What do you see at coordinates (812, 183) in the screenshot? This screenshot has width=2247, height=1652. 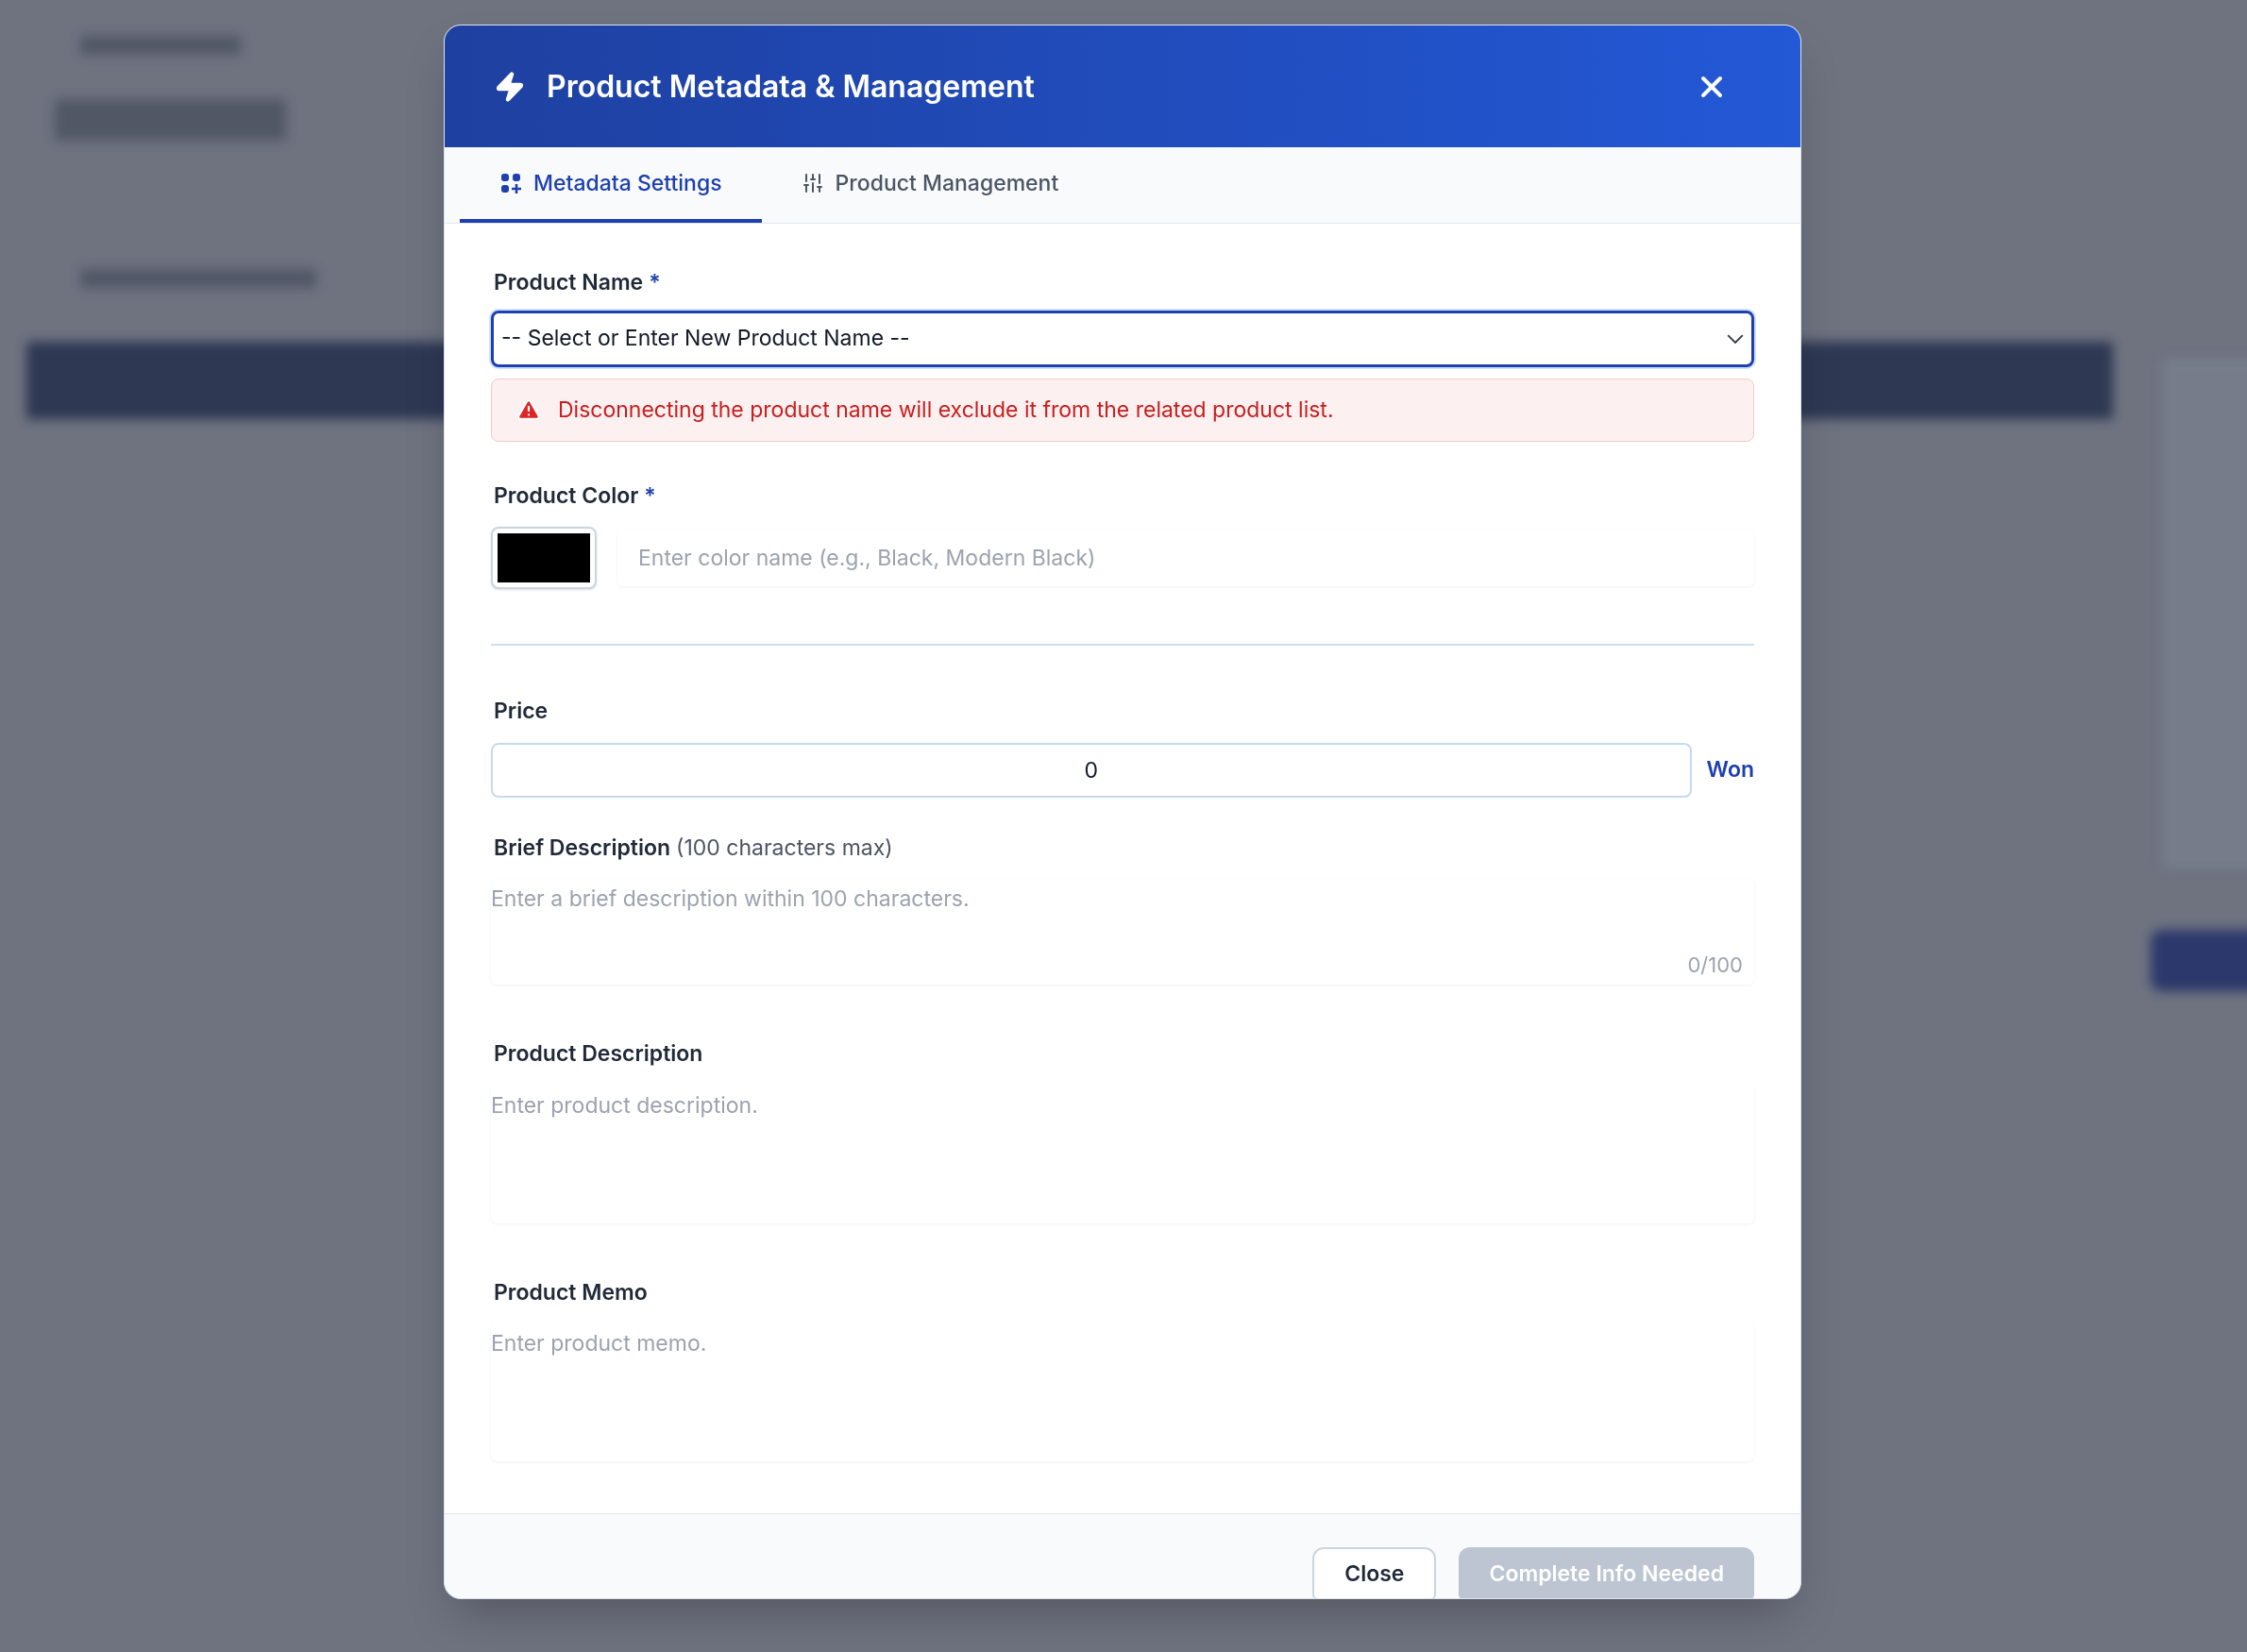 I see `sliders-icon` at bounding box center [812, 183].